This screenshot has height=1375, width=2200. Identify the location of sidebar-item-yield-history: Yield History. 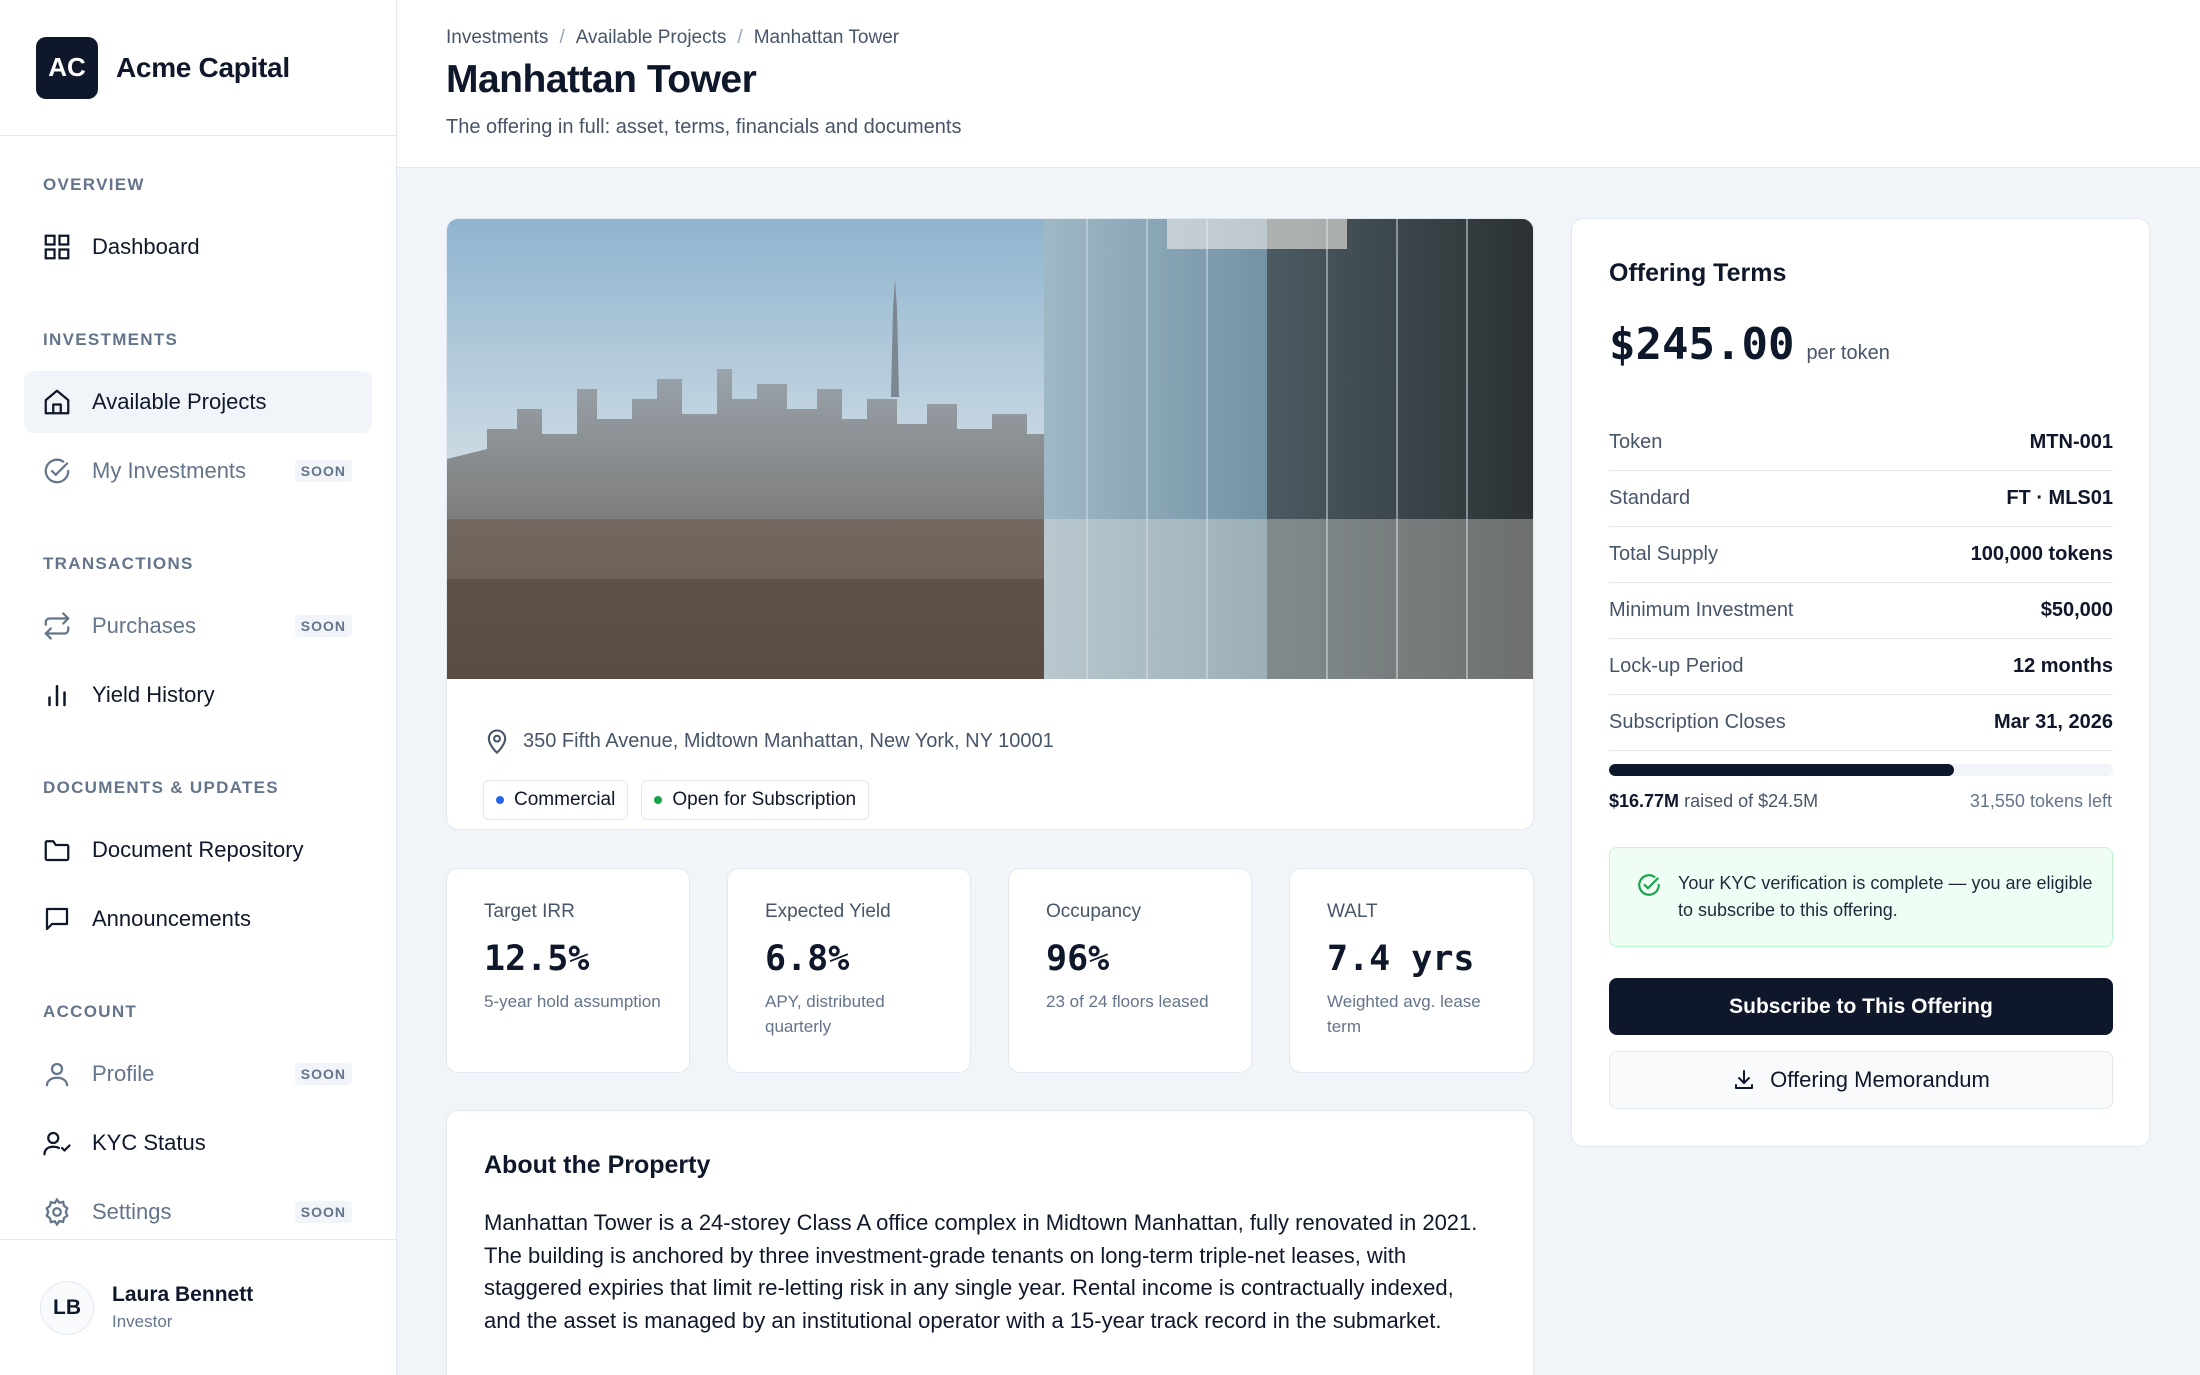
(198, 695).